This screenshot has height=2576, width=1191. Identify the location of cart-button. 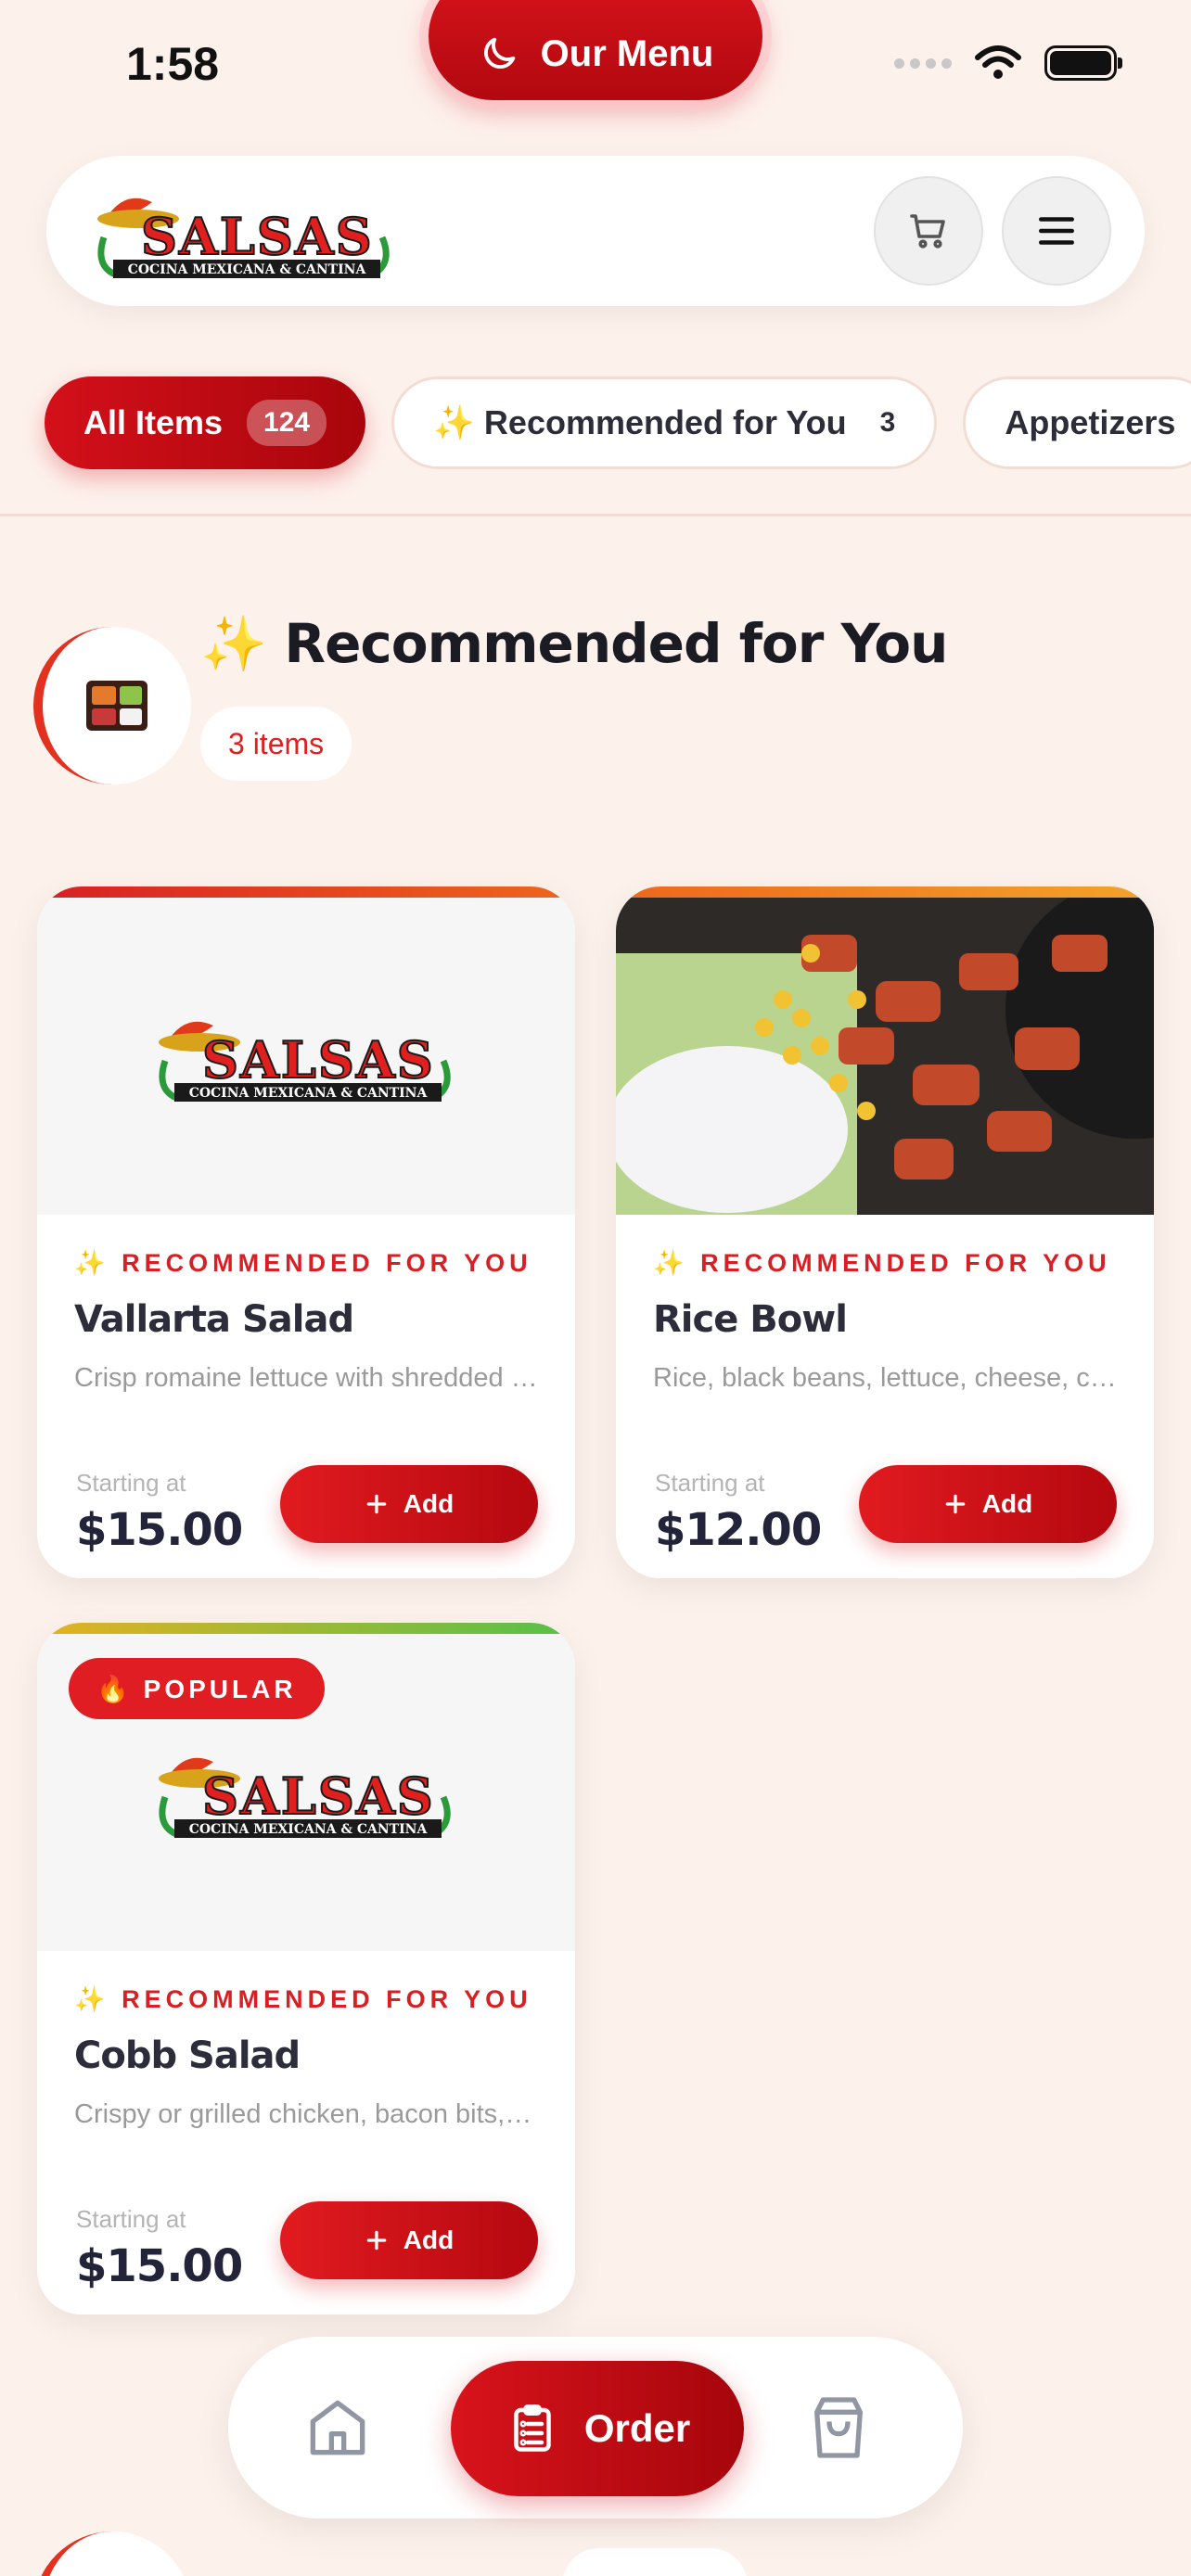
(929, 231).